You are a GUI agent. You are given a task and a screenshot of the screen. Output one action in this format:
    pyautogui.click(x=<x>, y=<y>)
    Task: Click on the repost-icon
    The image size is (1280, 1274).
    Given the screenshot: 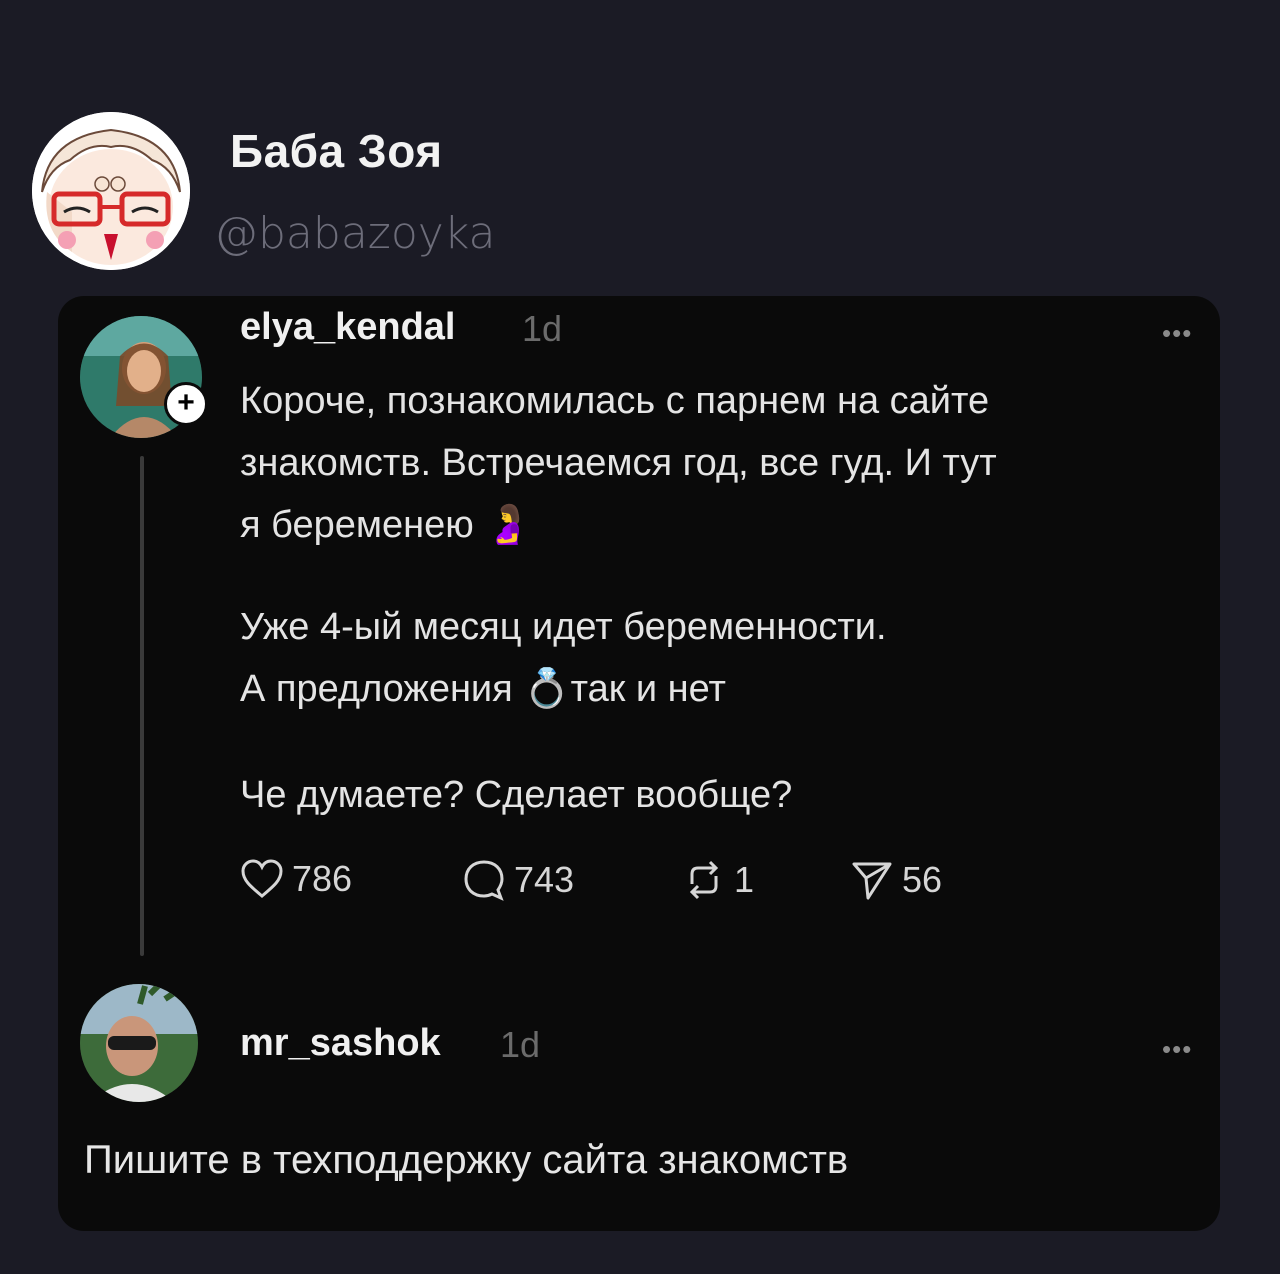 What is the action you would take?
    pyautogui.click(x=704, y=880)
    